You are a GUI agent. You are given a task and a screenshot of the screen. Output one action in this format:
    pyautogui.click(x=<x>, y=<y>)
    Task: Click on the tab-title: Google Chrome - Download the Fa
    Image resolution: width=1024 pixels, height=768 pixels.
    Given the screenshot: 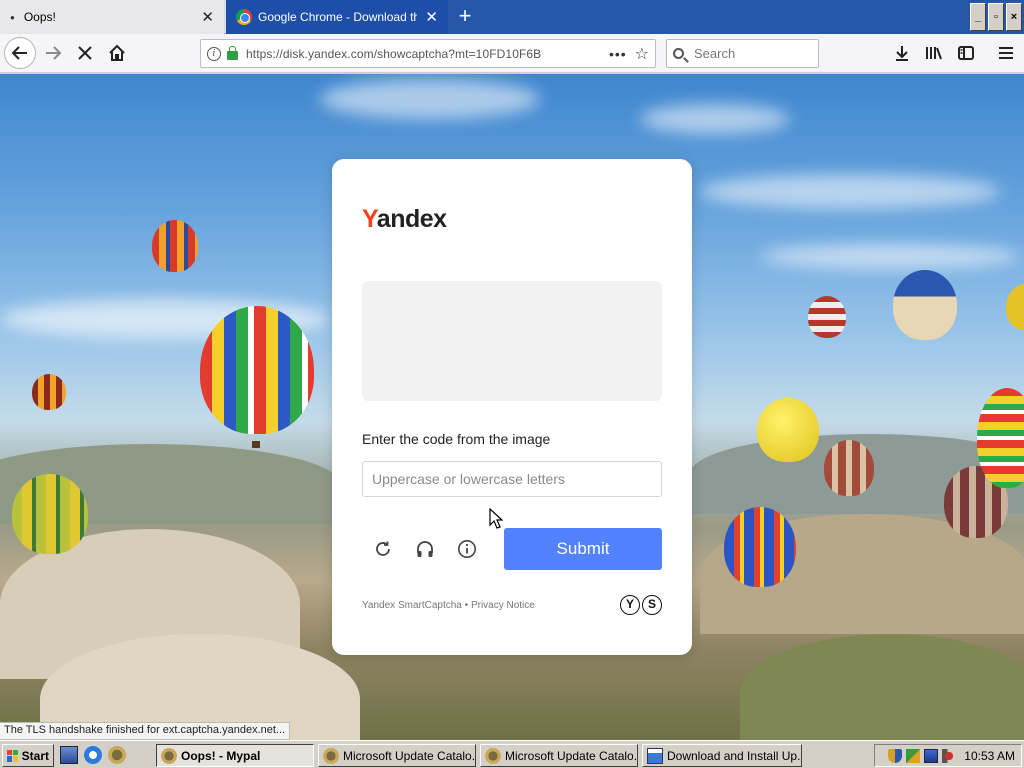 What is the action you would take?
    pyautogui.click(x=338, y=17)
    